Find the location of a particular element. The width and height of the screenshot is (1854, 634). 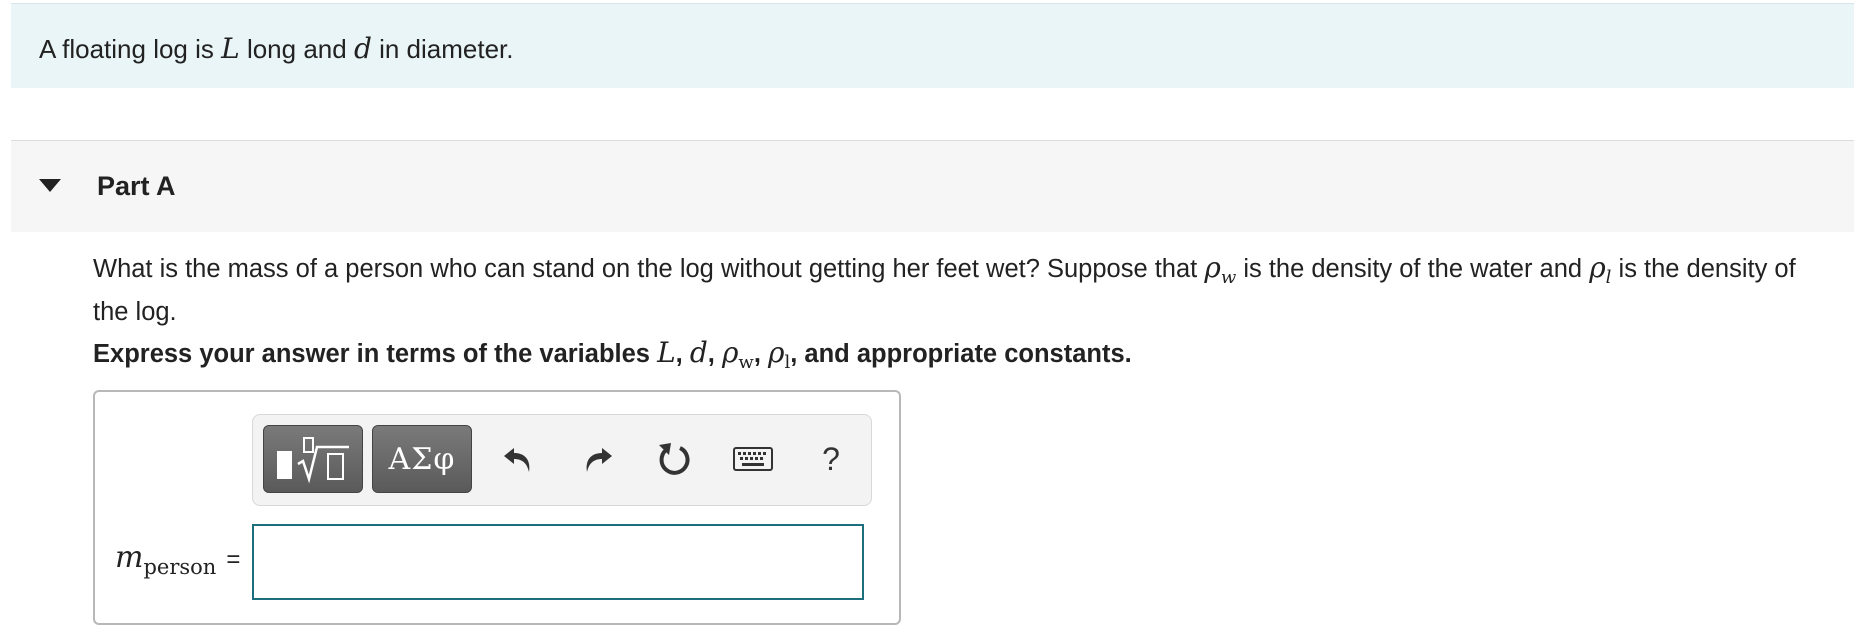

rho-w: ρw is located at coordinates (1220, 269).